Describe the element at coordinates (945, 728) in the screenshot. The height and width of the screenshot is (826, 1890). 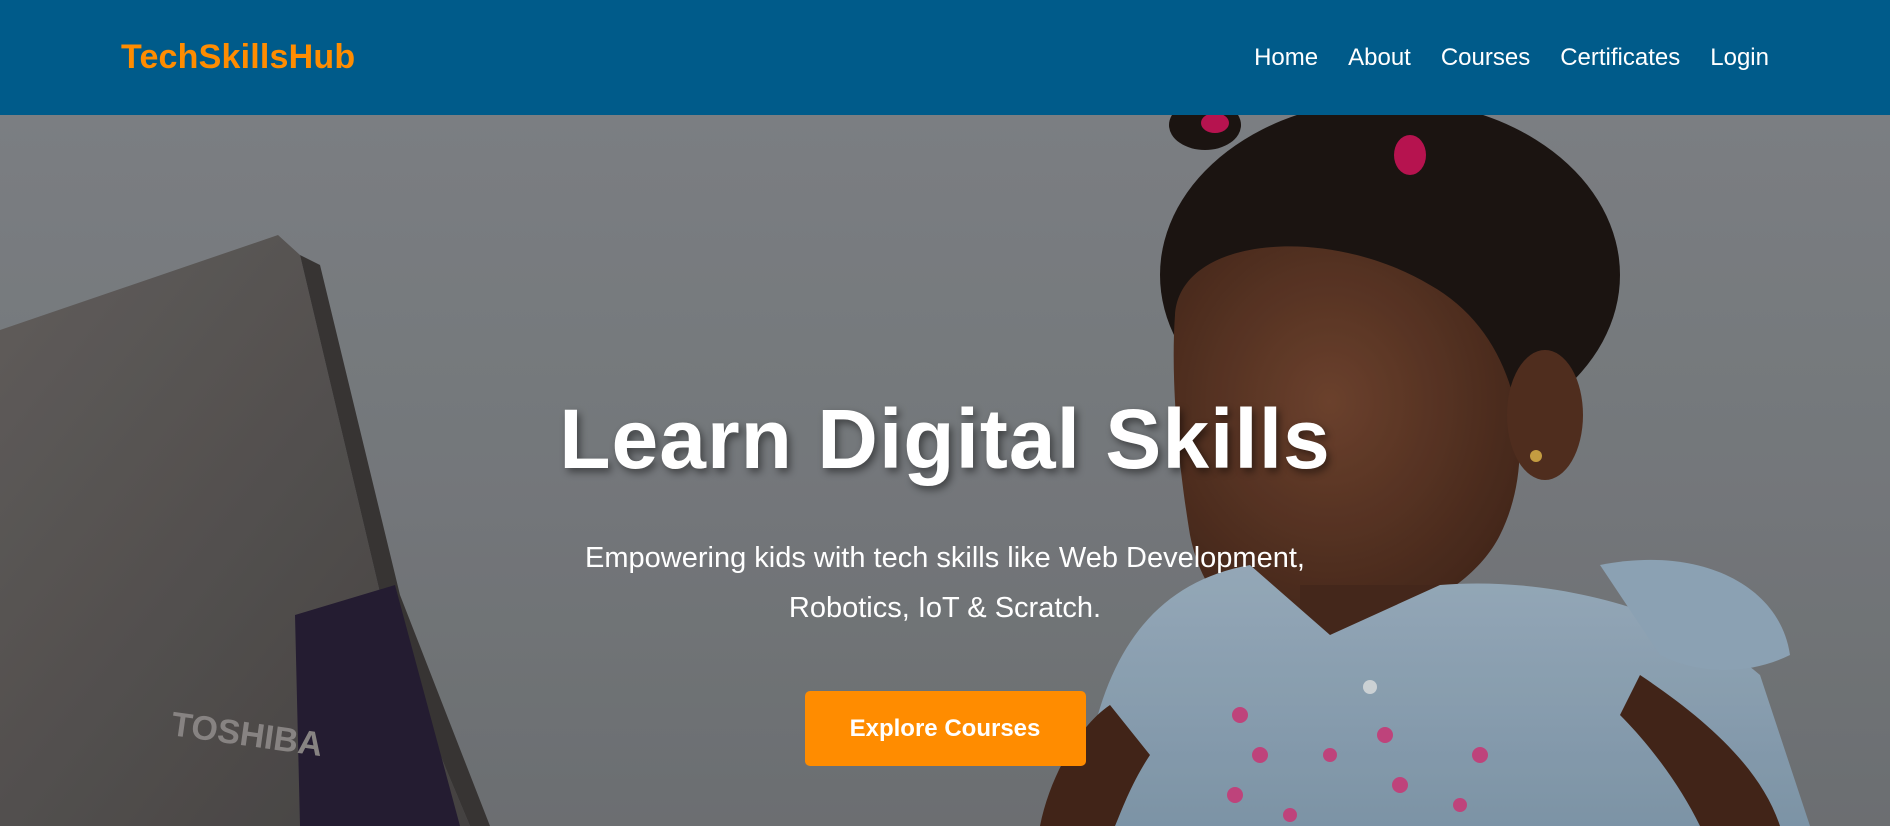
I see `explore-courses-button: Explore Courses` at that location.